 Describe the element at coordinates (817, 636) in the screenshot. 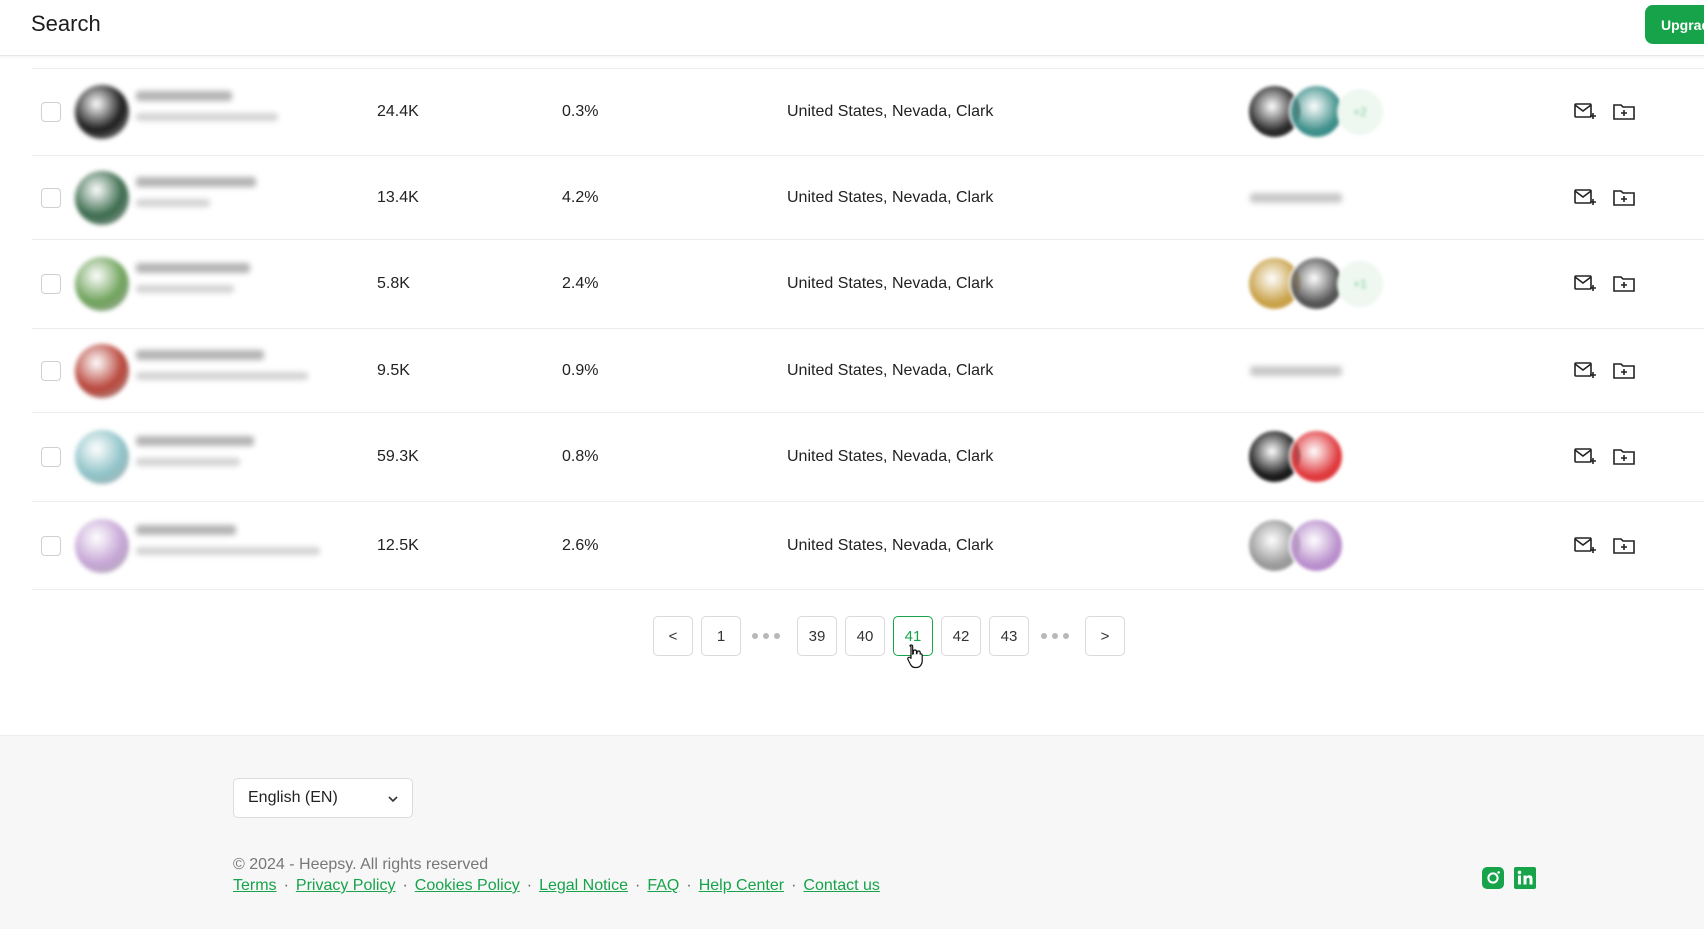

I see `page-button: 39` at that location.